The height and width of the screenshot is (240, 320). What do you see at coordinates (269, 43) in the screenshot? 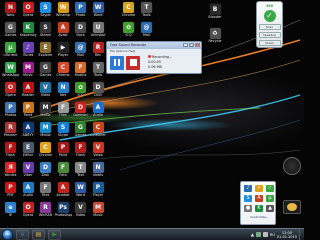
I see `gadget-clean-button: Clean` at bounding box center [269, 43].